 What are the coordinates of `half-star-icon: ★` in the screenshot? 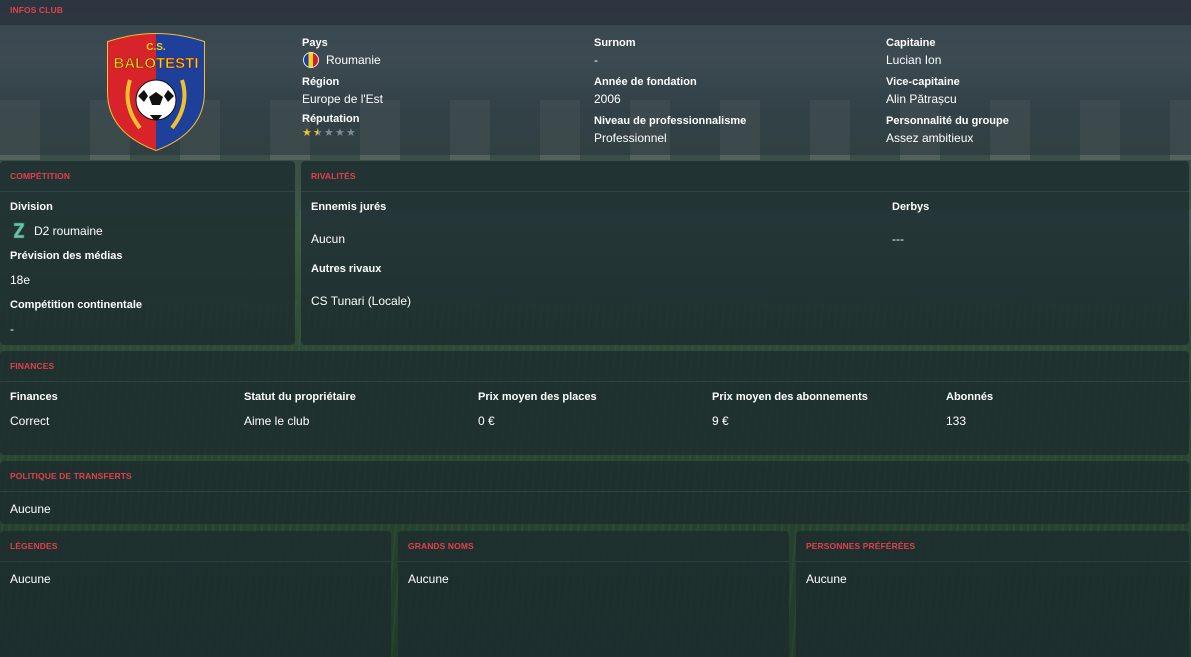 It's located at (318, 133).